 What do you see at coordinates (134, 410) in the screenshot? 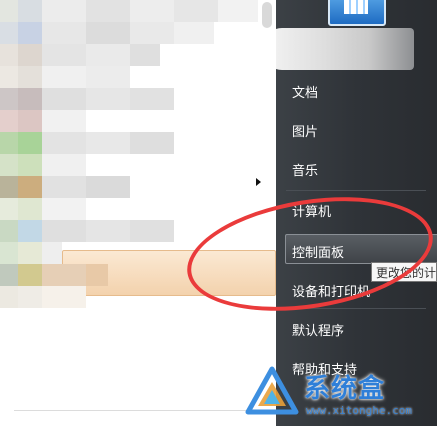
I see `divider` at bounding box center [134, 410].